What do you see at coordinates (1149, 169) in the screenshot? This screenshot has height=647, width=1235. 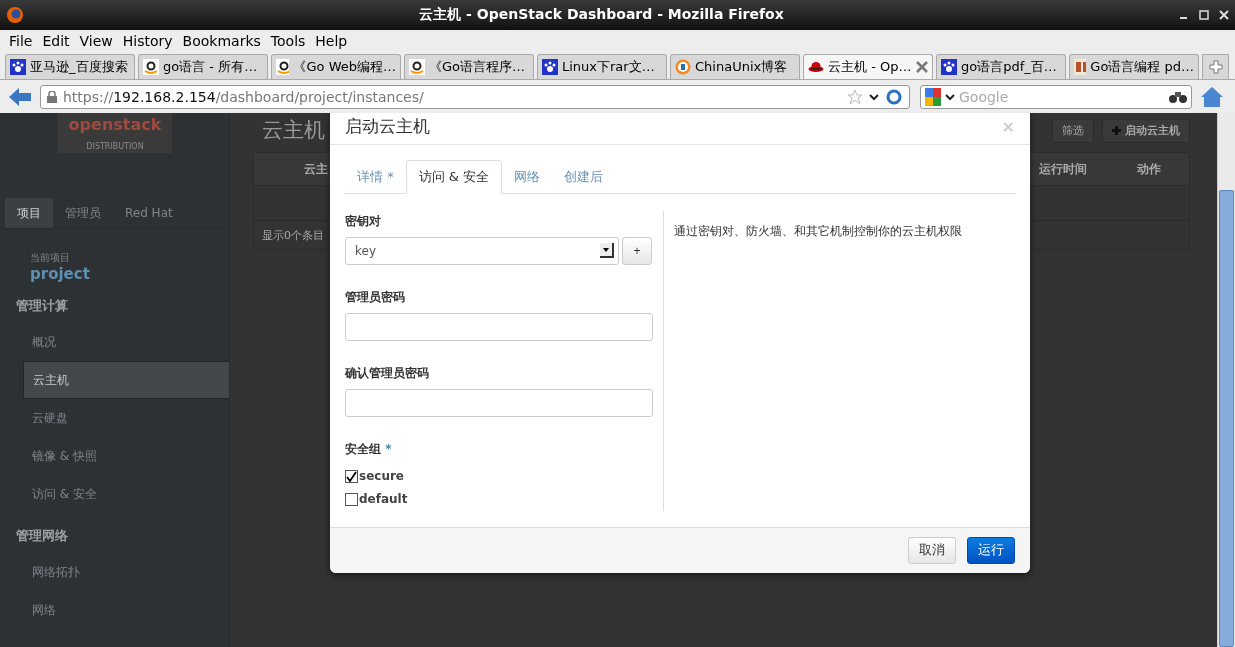 I see `column-header: 动作` at bounding box center [1149, 169].